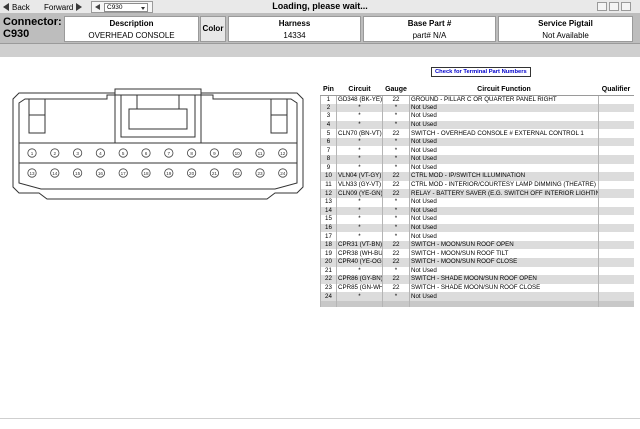  I want to click on description-value: OVERHEAD CONSOLE, so click(131, 35).